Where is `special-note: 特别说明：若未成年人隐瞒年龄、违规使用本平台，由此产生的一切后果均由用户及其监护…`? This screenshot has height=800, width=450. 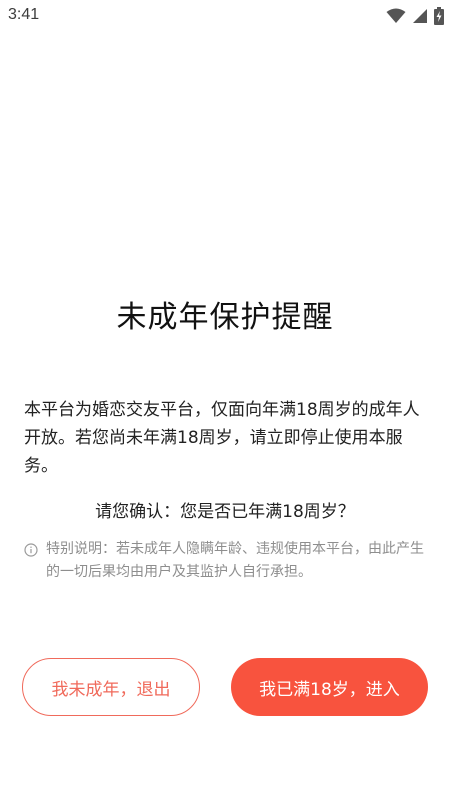 special-note: 特别说明：若未成年人隐瞒年龄、违规使用本平台，由此产生的一切后果均由用户及其监护… is located at coordinates (225, 561).